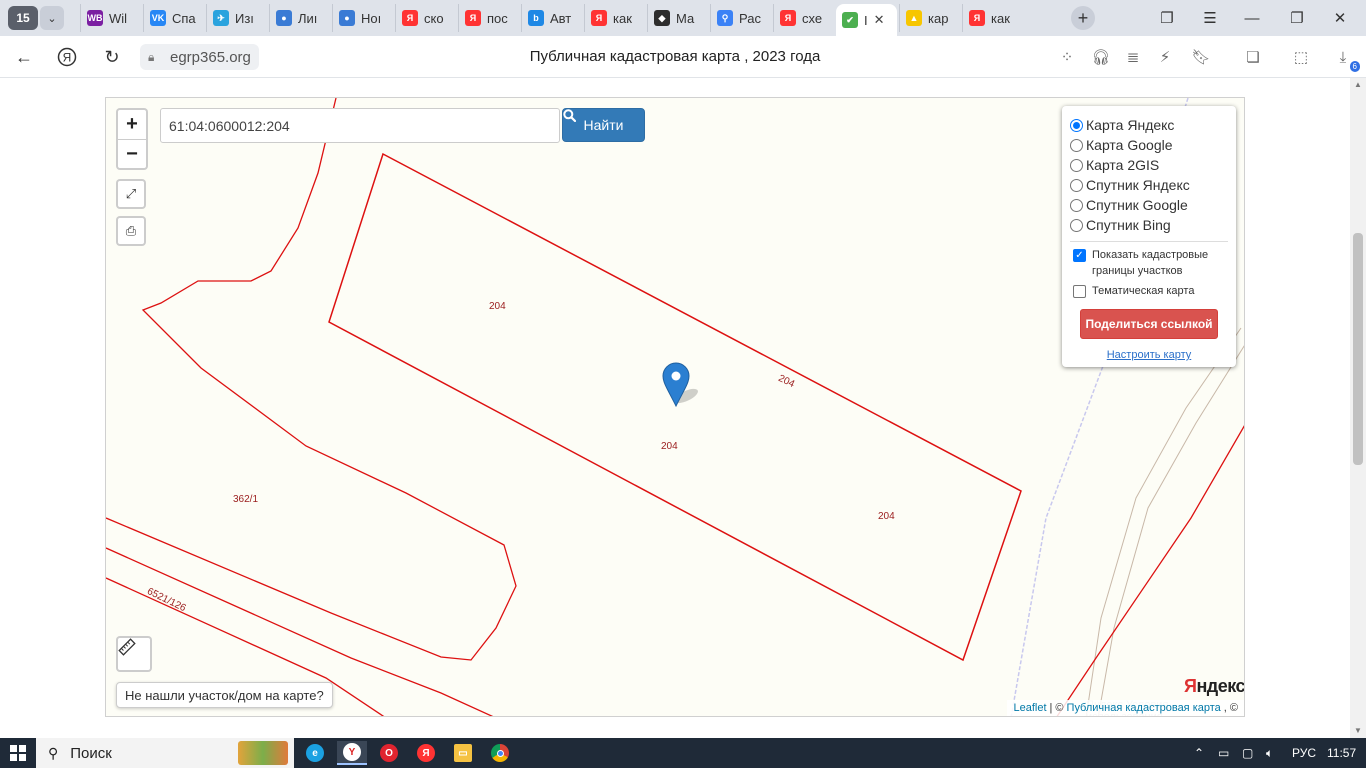  I want to click on scroll-up-icon: ▲, so click(1358, 85).